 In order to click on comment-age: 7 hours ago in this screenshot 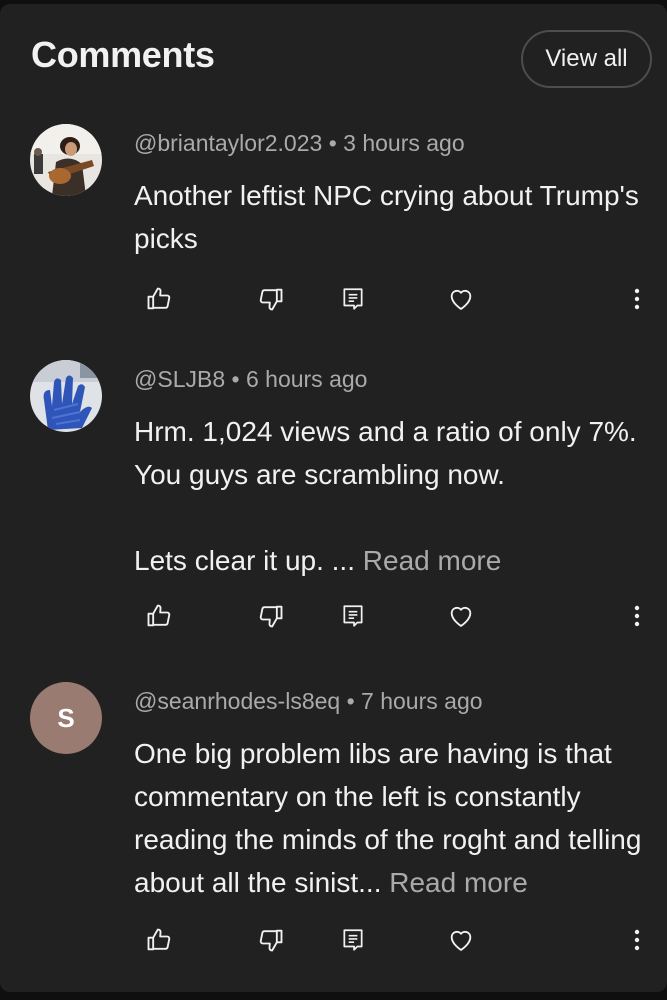, I will do `click(422, 701)`.